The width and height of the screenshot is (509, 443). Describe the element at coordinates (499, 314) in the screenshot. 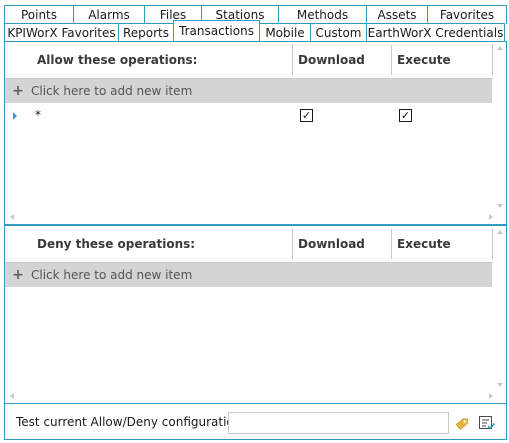

I see `deny-vertical-scrollbar` at that location.